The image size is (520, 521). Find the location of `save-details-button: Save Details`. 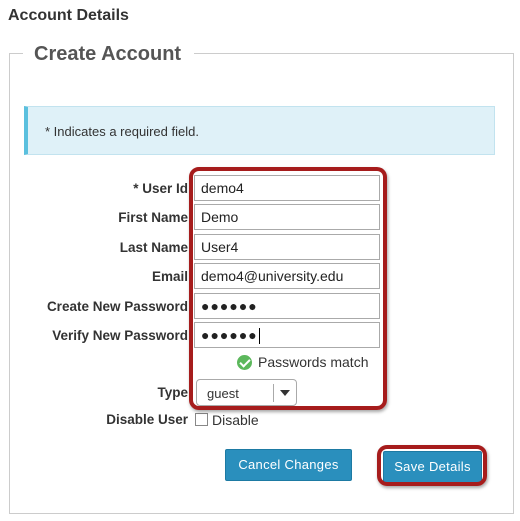

save-details-button: Save Details is located at coordinates (432, 467).